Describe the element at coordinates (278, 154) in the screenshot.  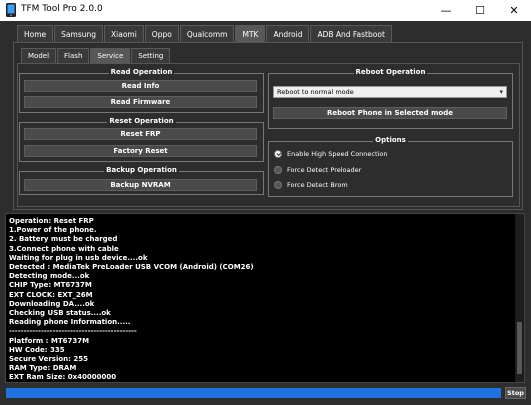
I see `checkbox-checked-icon` at that location.